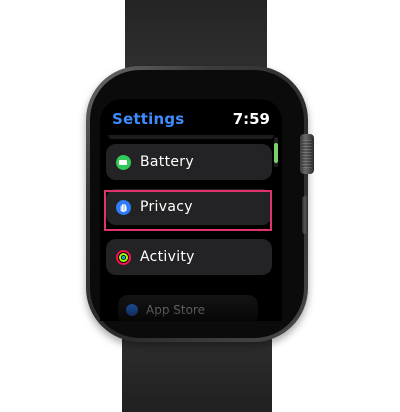 The height and width of the screenshot is (412, 400). I want to click on clock: 7:59, so click(251, 119).